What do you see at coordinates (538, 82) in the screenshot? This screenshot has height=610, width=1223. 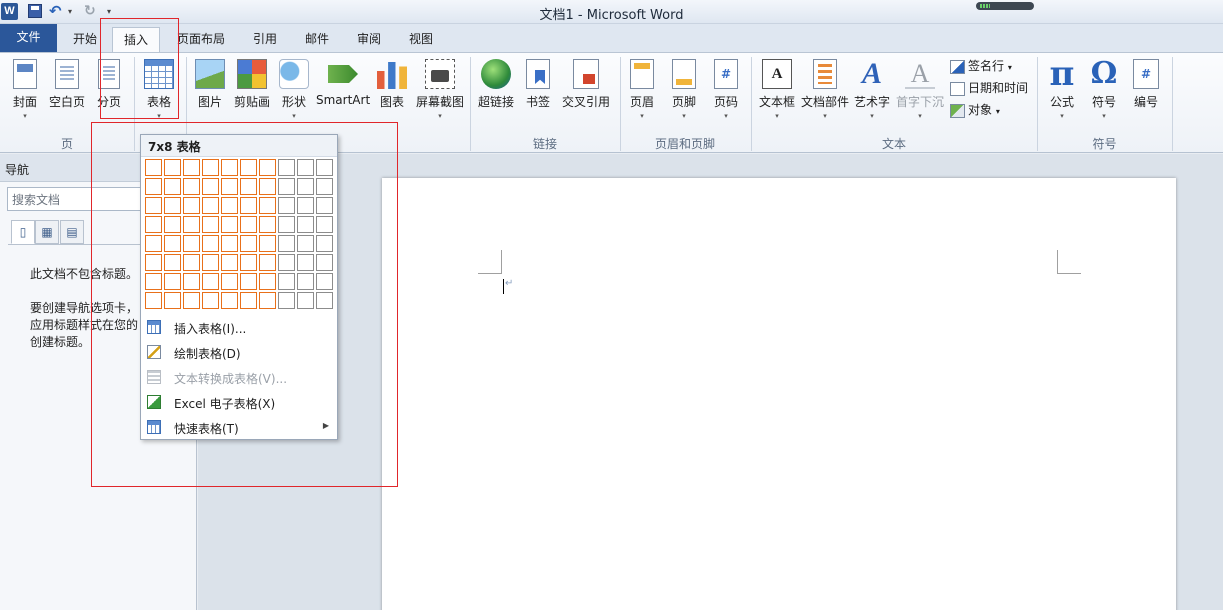 I see `bookmark-button: 书签` at bounding box center [538, 82].